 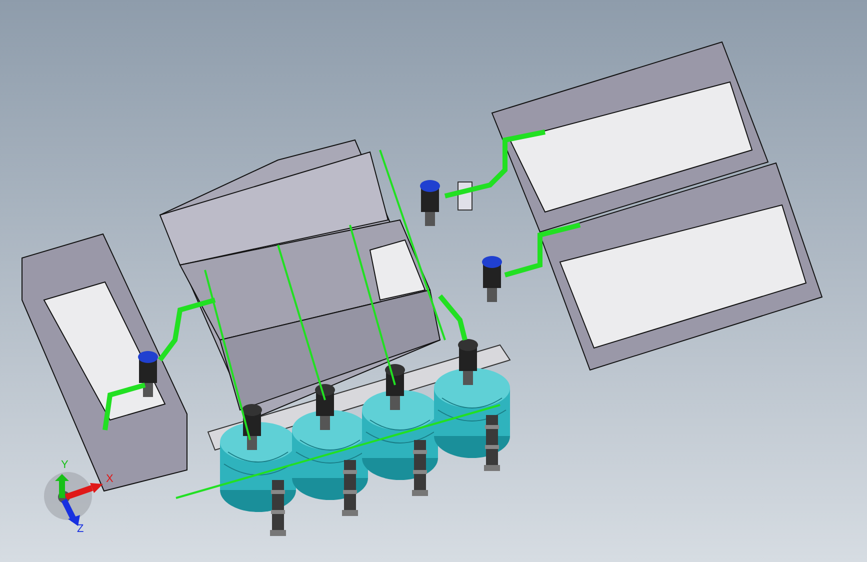 I want to click on axis-label: X, so click(x=110, y=479).